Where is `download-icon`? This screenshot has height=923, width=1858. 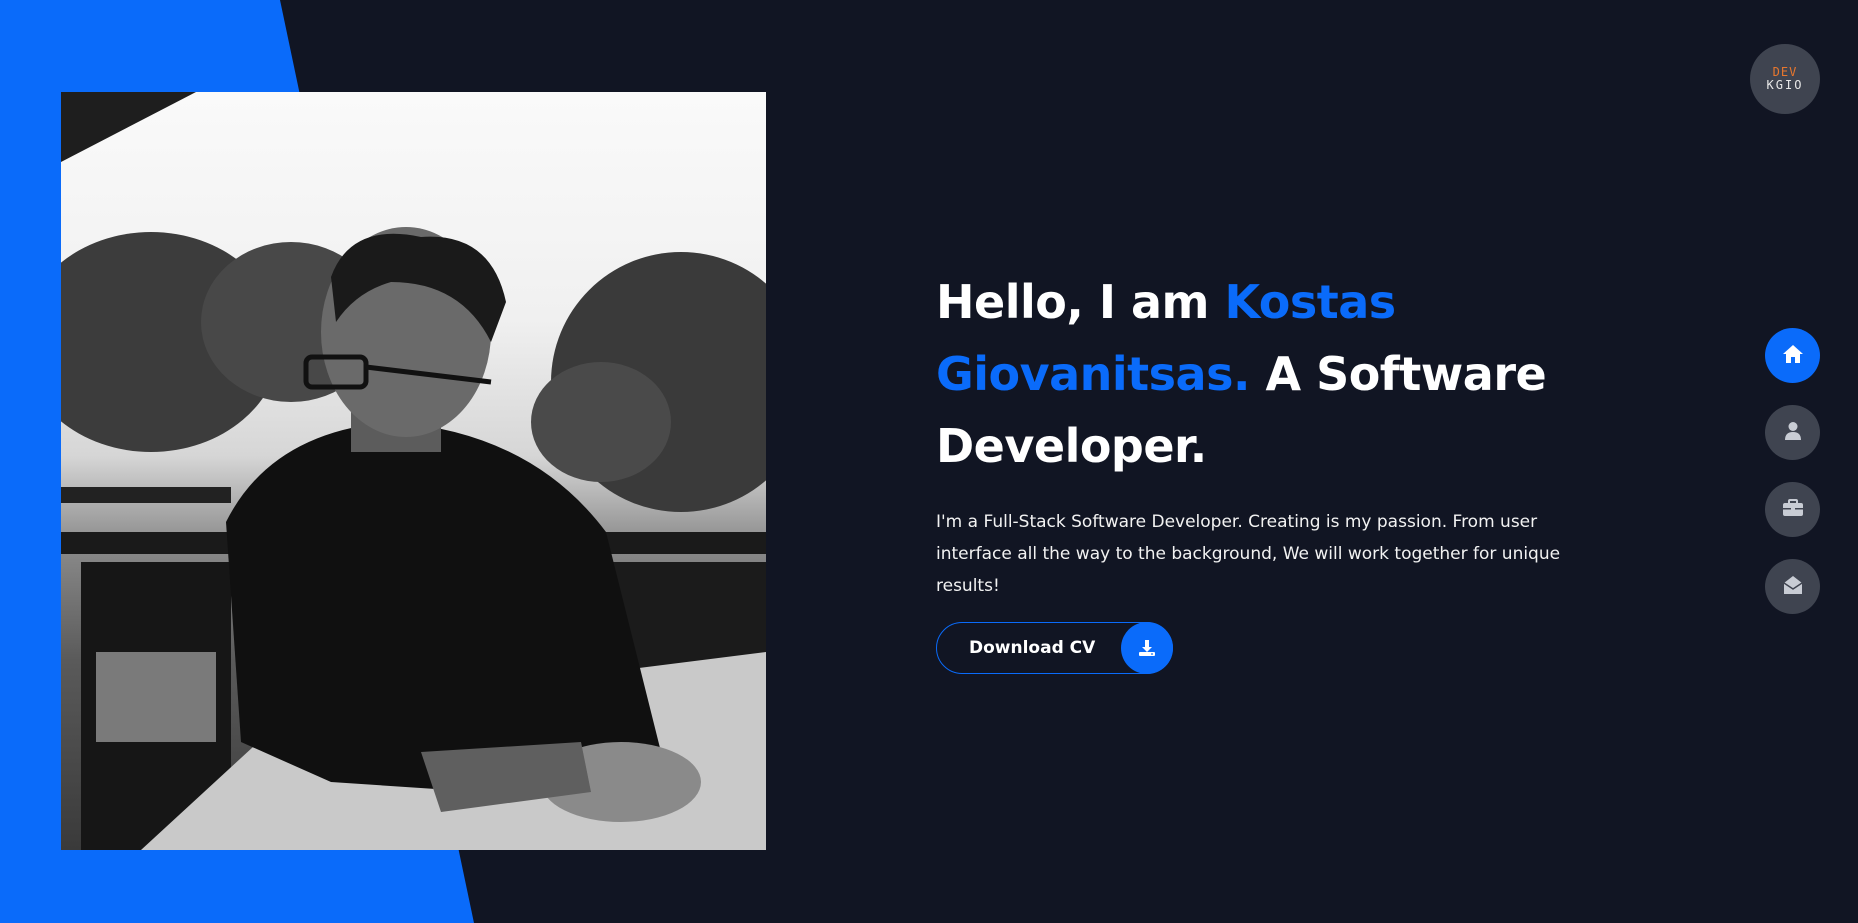
download-icon is located at coordinates (1147, 648).